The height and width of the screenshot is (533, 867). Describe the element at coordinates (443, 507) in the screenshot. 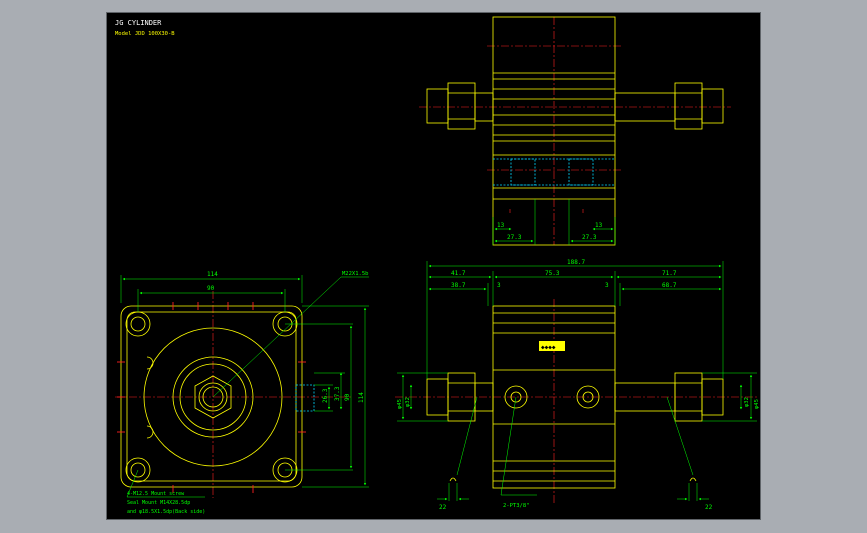

I see `side-dim-bot-left: 22` at that location.